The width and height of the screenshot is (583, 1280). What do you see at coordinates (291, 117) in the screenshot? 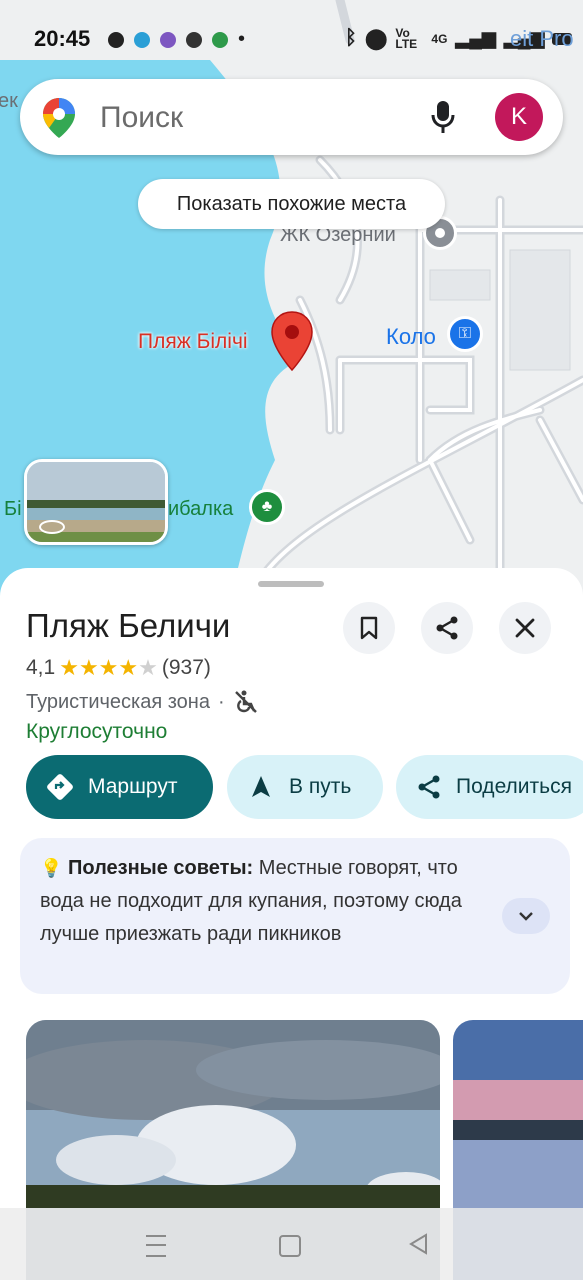
I see `search-bar: Поиск K` at bounding box center [291, 117].